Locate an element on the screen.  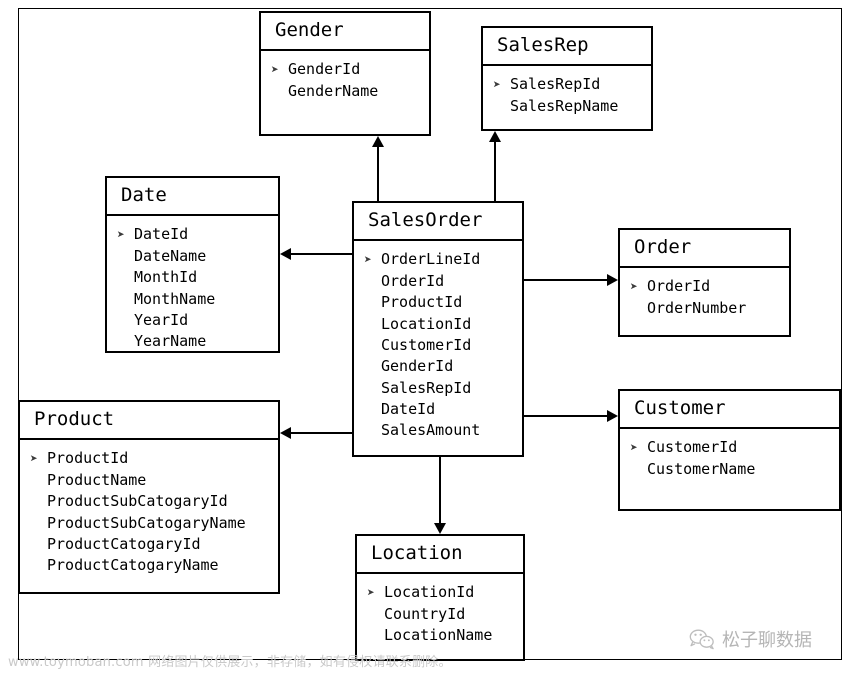
entity-title-salesorder: SalesOrder is located at coordinates (438, 222).